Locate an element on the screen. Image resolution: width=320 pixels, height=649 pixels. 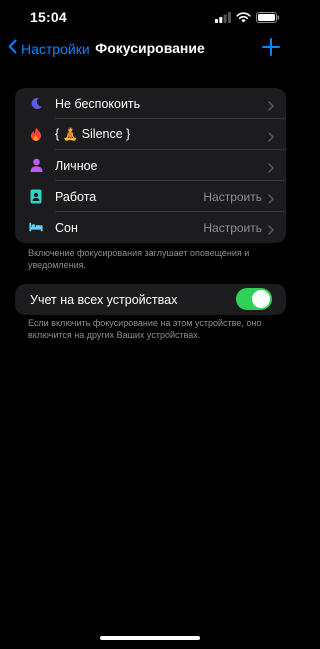
share-across-devices-setting: Учет на всех устройствах is located at coordinates (150, 299).